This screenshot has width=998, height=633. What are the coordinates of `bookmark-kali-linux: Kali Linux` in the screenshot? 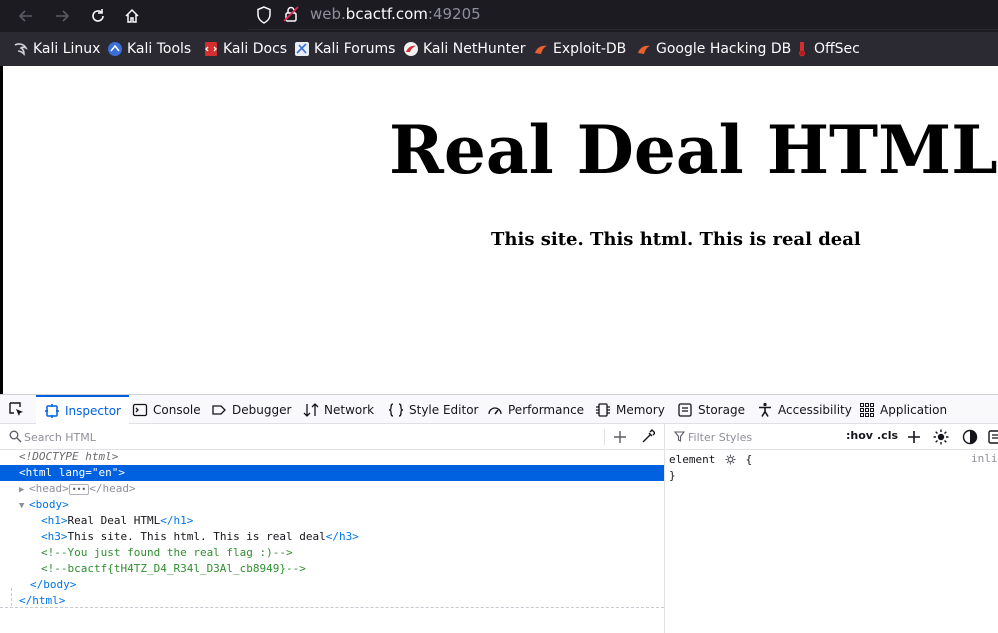 It's located at (56, 49).